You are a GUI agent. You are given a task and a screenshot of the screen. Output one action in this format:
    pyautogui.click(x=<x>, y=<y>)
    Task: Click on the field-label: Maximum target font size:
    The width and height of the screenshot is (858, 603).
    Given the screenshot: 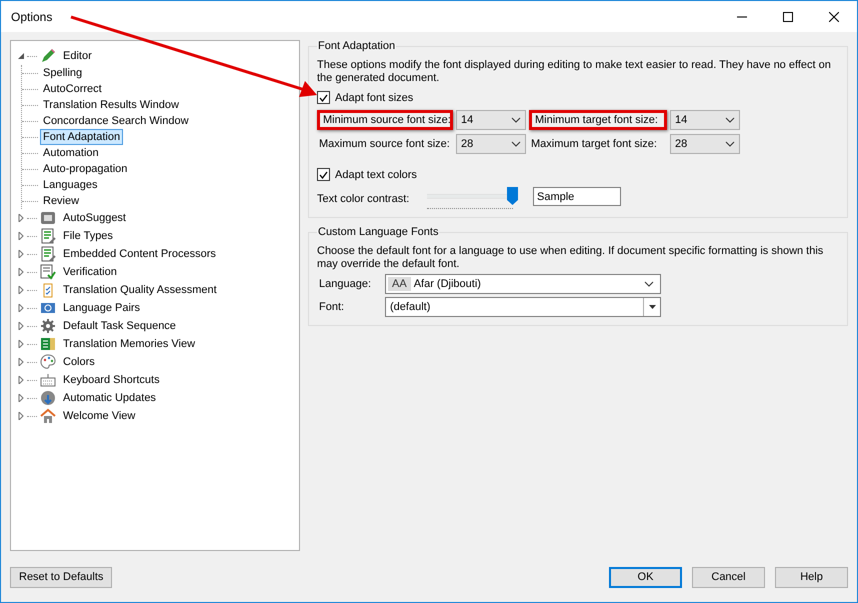 What is the action you would take?
    pyautogui.click(x=594, y=144)
    